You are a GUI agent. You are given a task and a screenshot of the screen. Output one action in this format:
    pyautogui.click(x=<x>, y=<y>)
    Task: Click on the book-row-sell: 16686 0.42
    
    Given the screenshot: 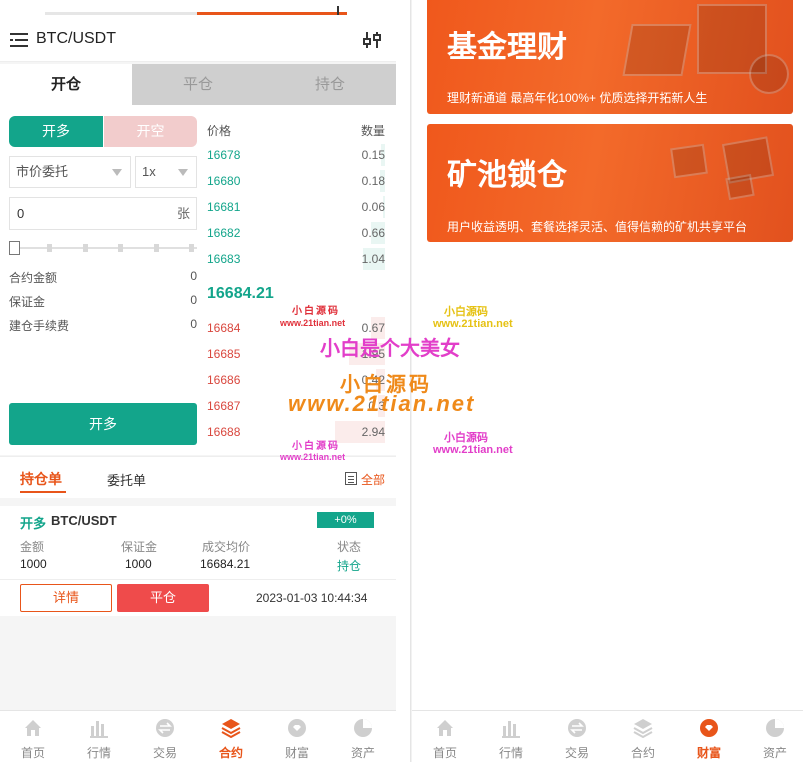 What is the action you would take?
    pyautogui.click(x=300, y=380)
    